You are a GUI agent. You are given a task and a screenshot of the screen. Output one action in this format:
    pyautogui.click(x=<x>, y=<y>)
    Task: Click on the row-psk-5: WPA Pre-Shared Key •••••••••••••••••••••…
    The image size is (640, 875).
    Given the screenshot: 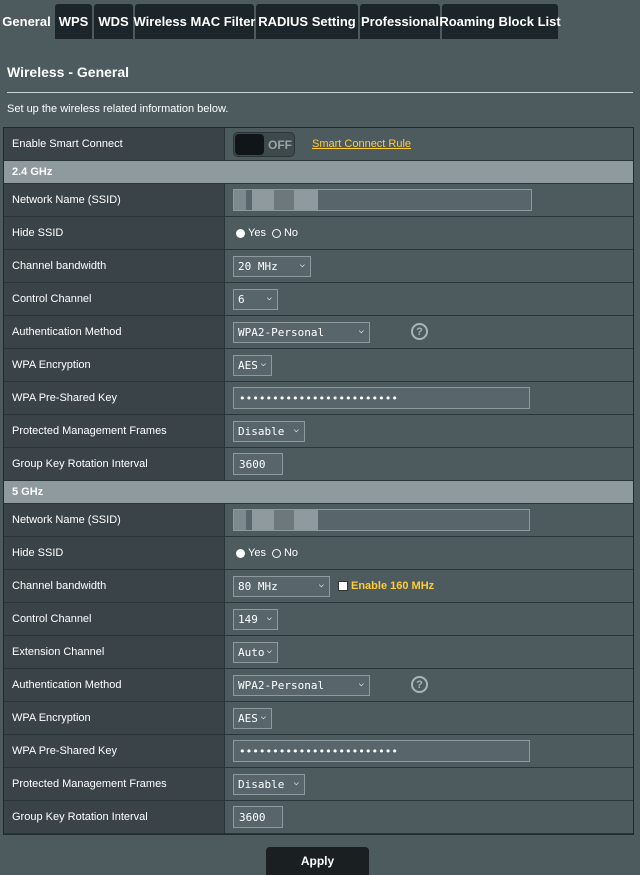 What is the action you would take?
    pyautogui.click(x=318, y=751)
    